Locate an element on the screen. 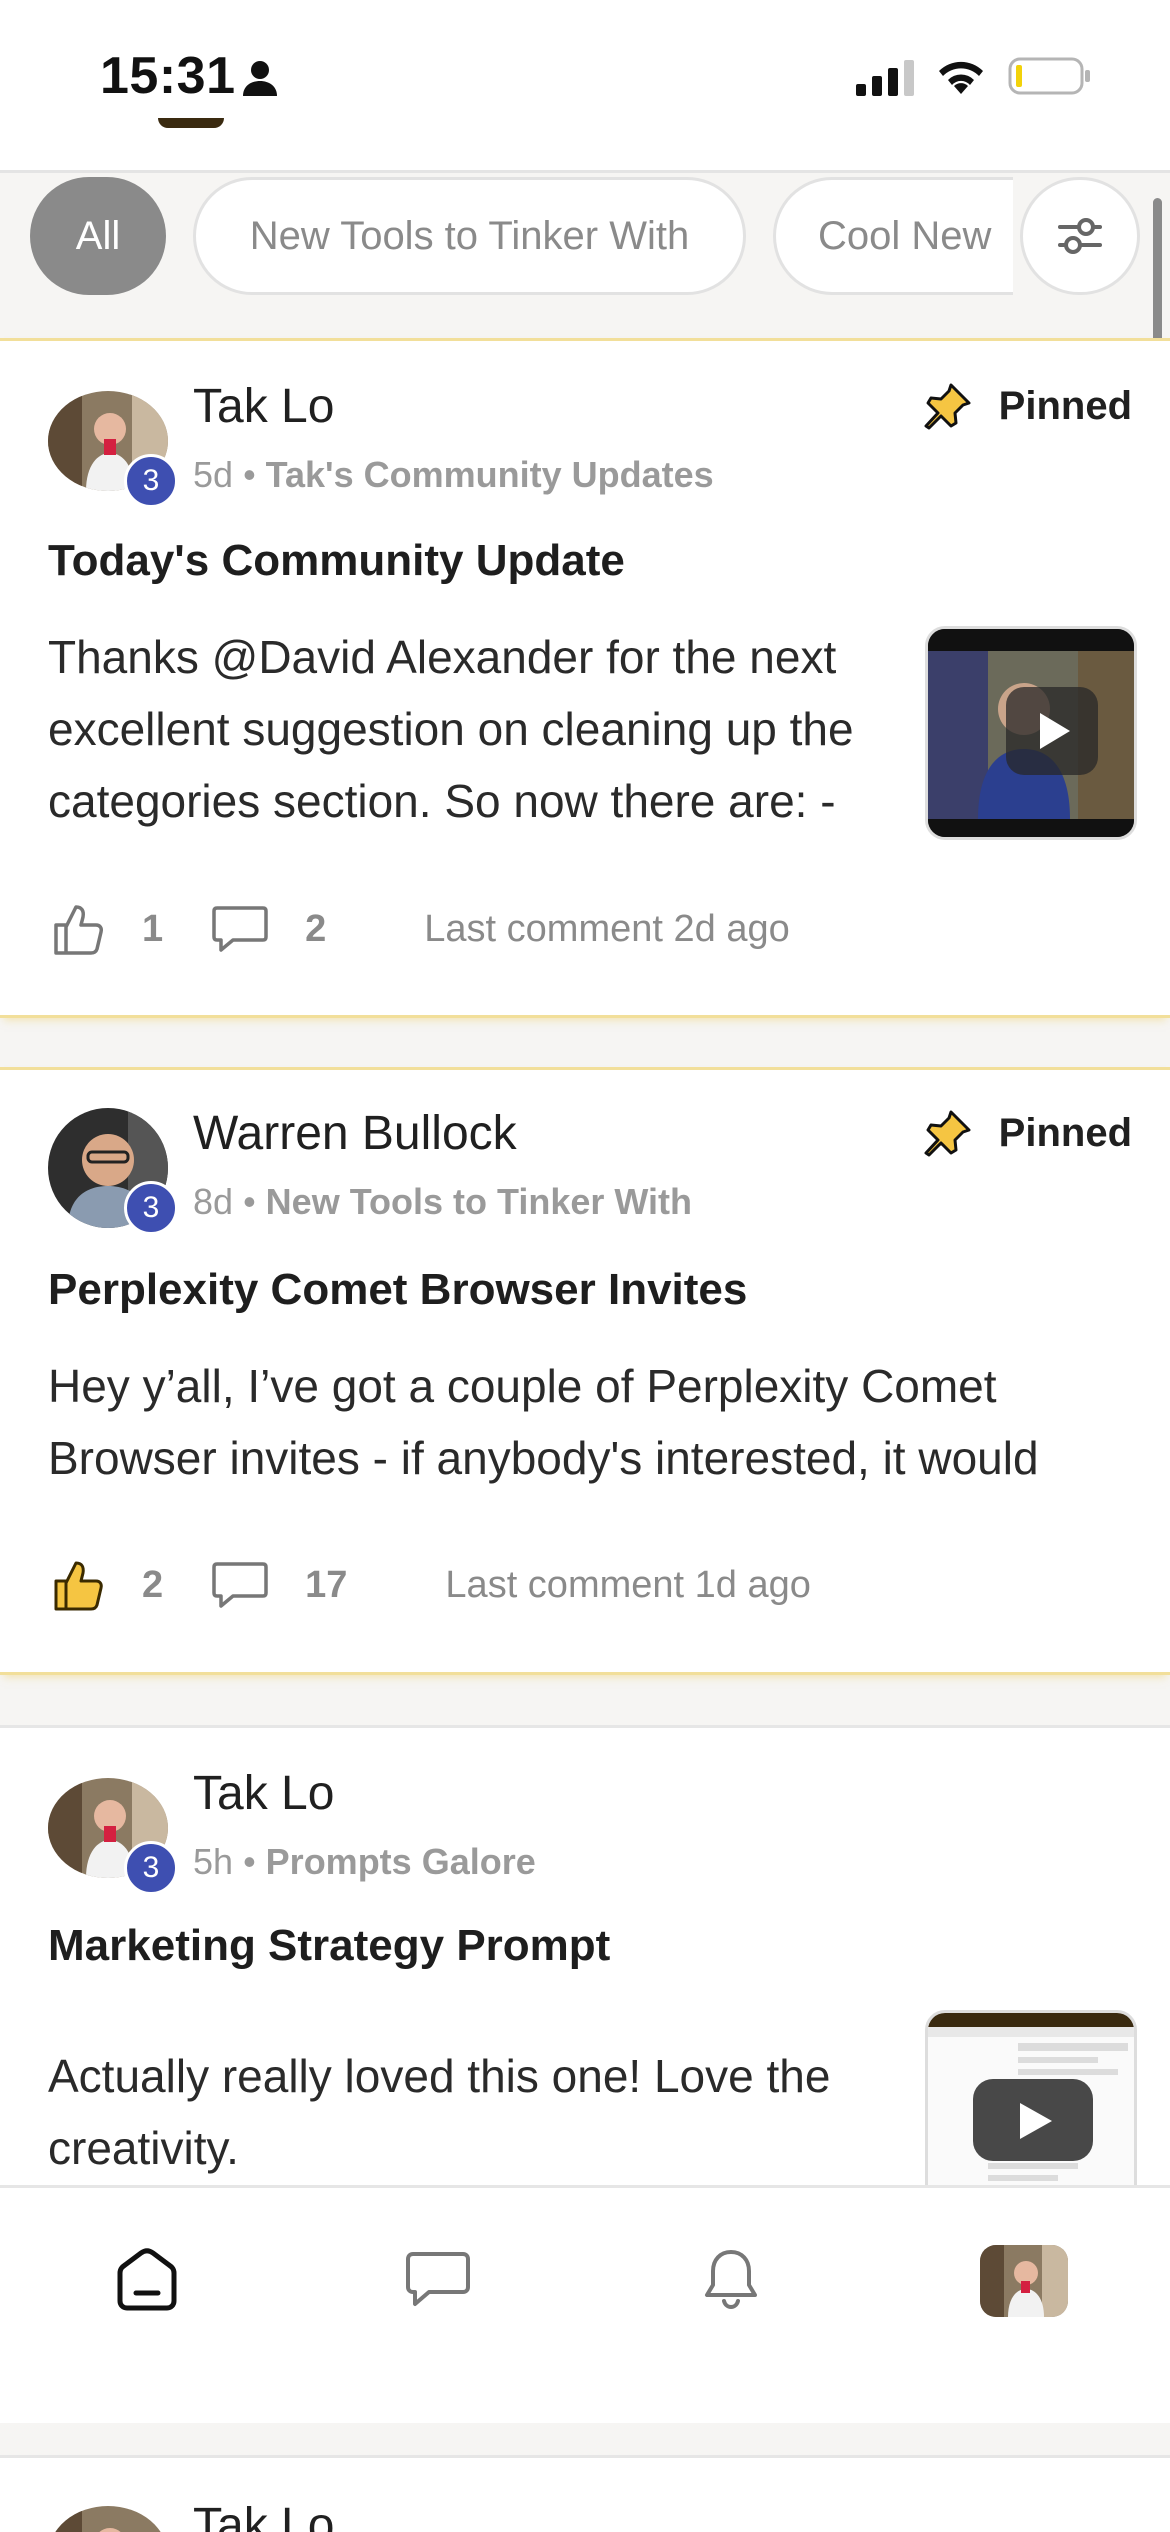 The image size is (1170, 2532). post-meta: 8d • New Tools to Tinker With is located at coordinates (442, 1202).